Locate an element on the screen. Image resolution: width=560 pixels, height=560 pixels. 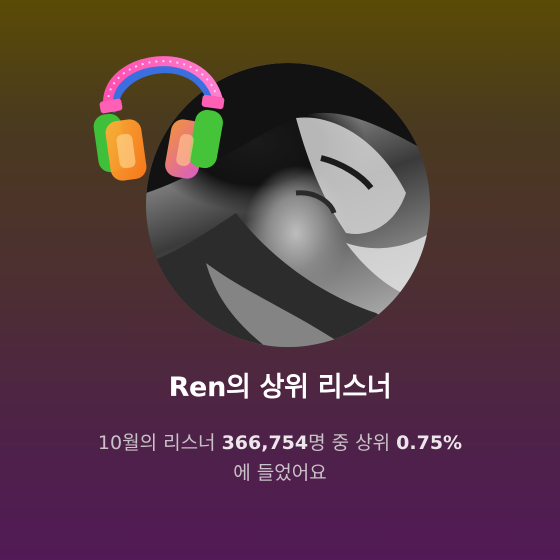
rank-text-prefix: 10월의 리스너 is located at coordinates (159, 443).